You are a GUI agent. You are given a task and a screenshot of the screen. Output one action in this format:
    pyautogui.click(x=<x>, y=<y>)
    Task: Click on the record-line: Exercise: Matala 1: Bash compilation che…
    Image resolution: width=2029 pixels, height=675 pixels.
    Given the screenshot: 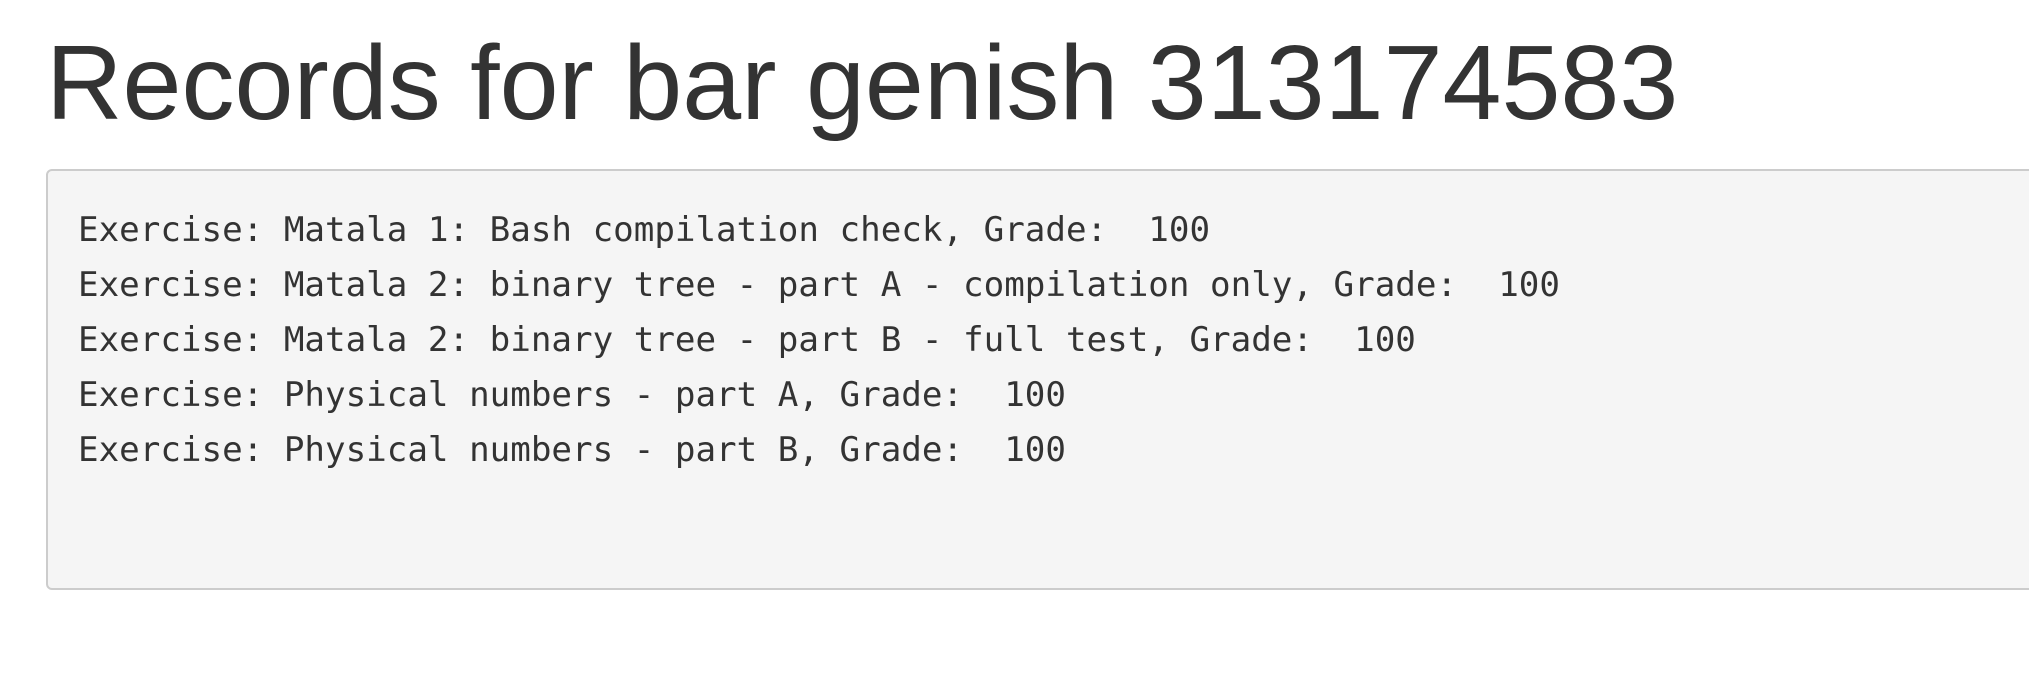 What is the action you would take?
    pyautogui.click(x=644, y=230)
    